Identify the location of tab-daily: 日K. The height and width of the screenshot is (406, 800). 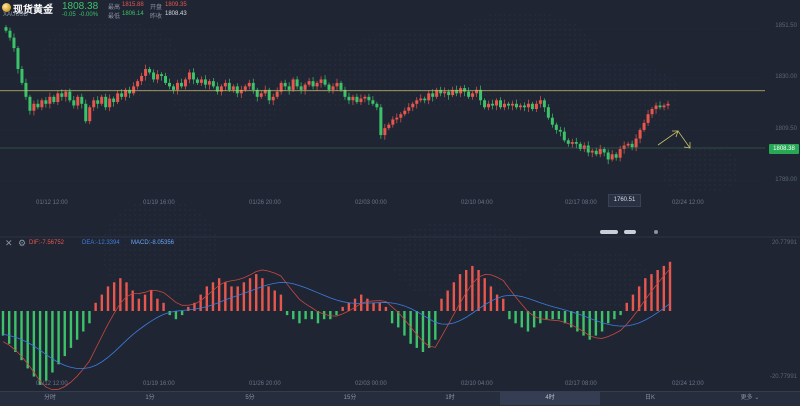
(650, 398).